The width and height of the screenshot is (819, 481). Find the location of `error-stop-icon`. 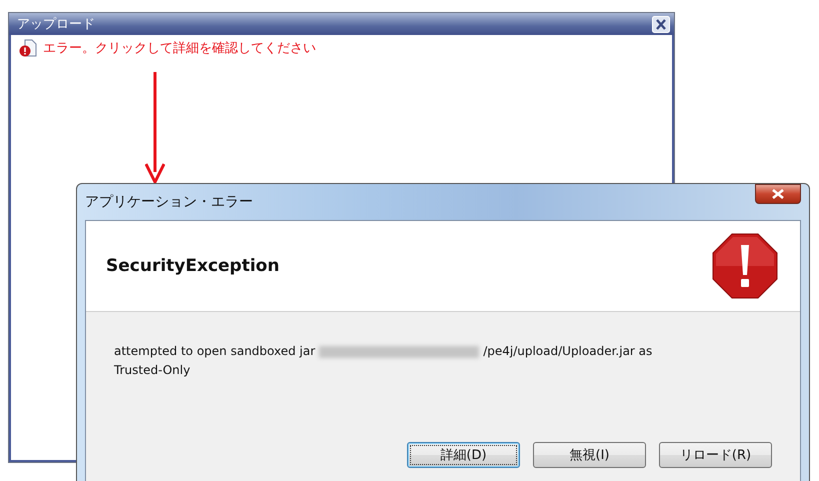

error-stop-icon is located at coordinates (745, 266).